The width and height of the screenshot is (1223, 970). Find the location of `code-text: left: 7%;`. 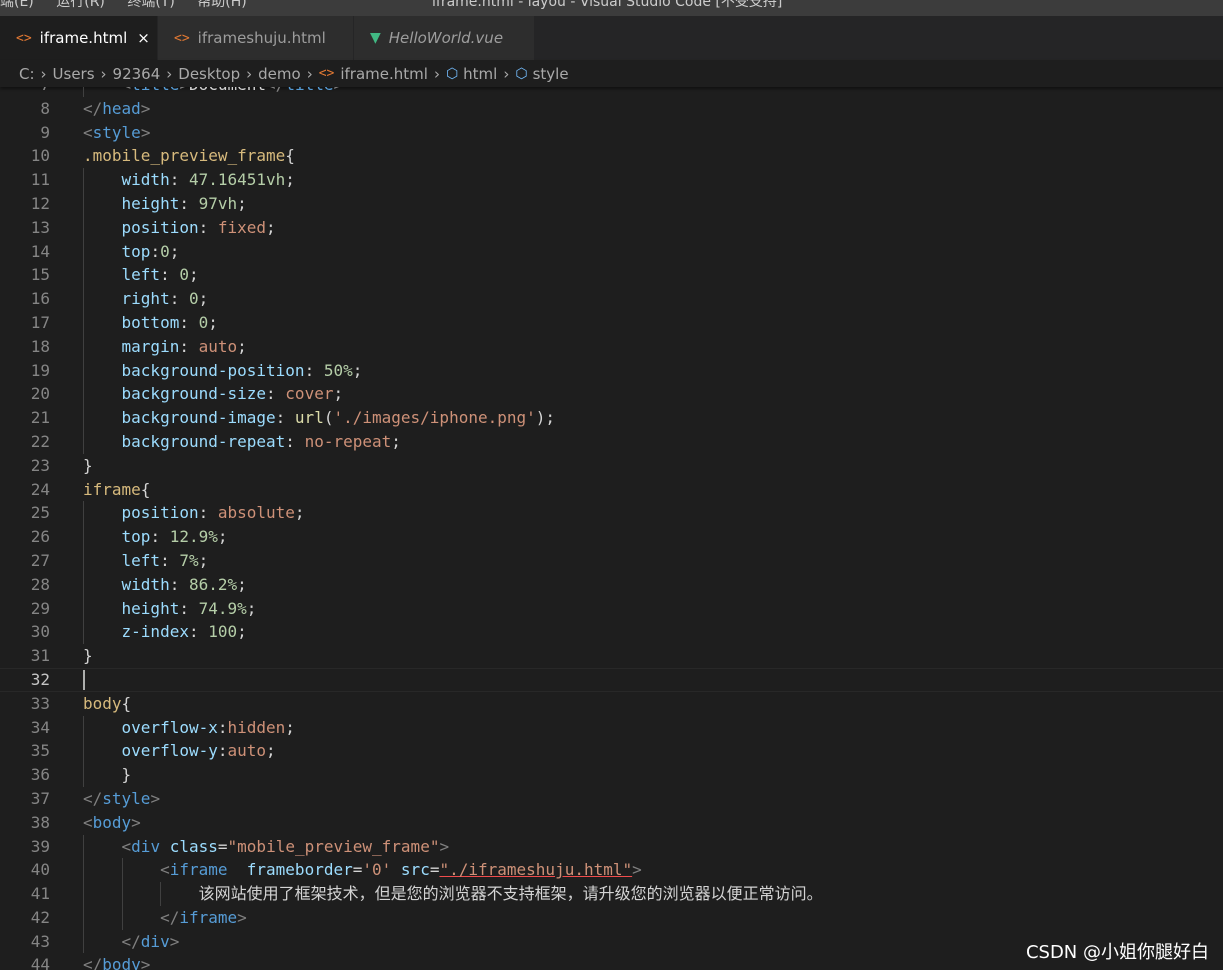

code-text: left: 7%; is located at coordinates (146, 561).